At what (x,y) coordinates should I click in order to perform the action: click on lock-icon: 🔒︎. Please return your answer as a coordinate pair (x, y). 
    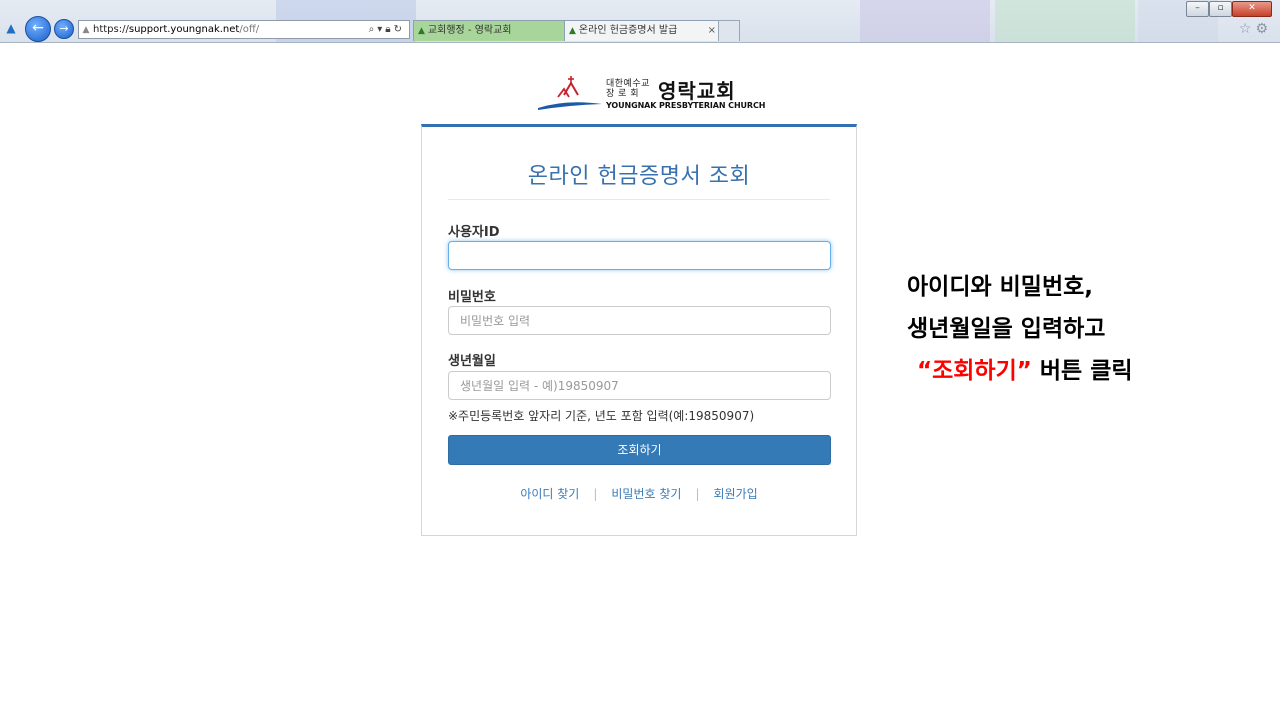
    Looking at the image, I should click on (389, 29).